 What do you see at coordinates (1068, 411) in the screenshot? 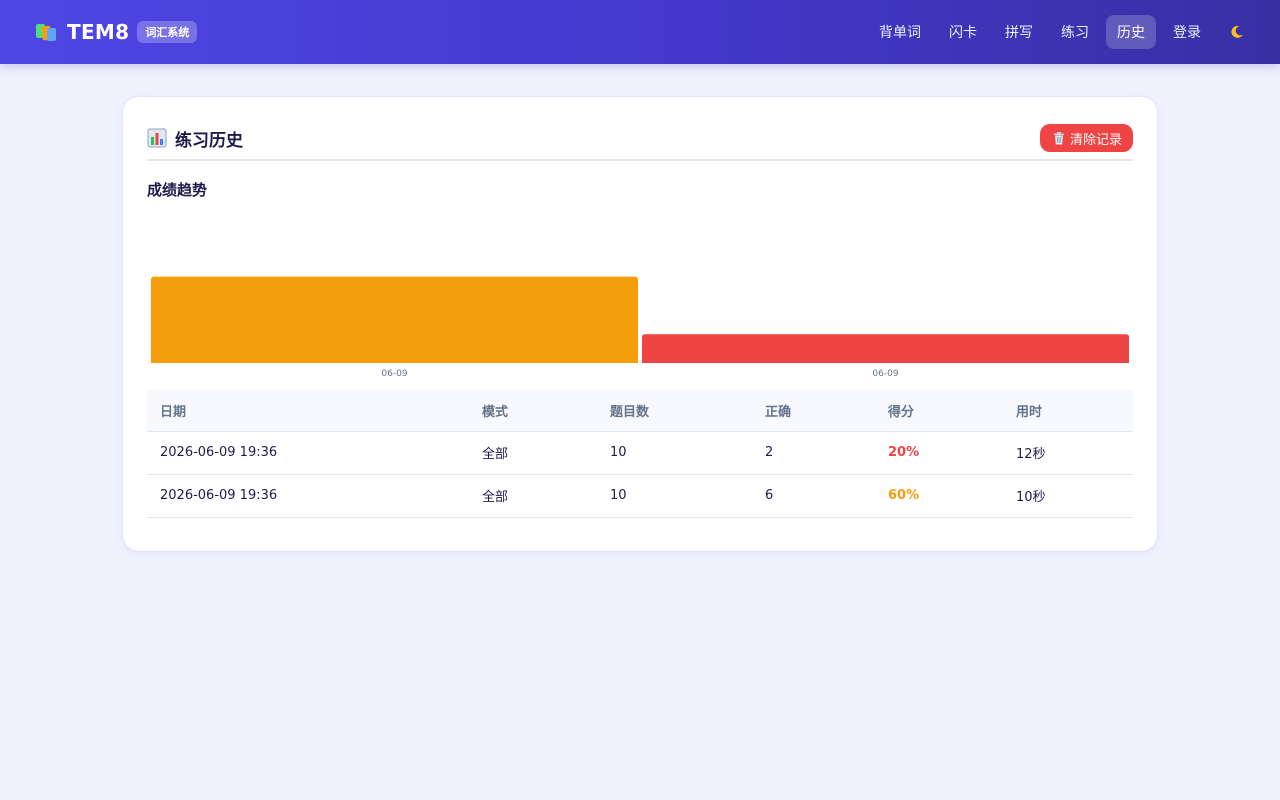
I see `col-header-time: 用时` at bounding box center [1068, 411].